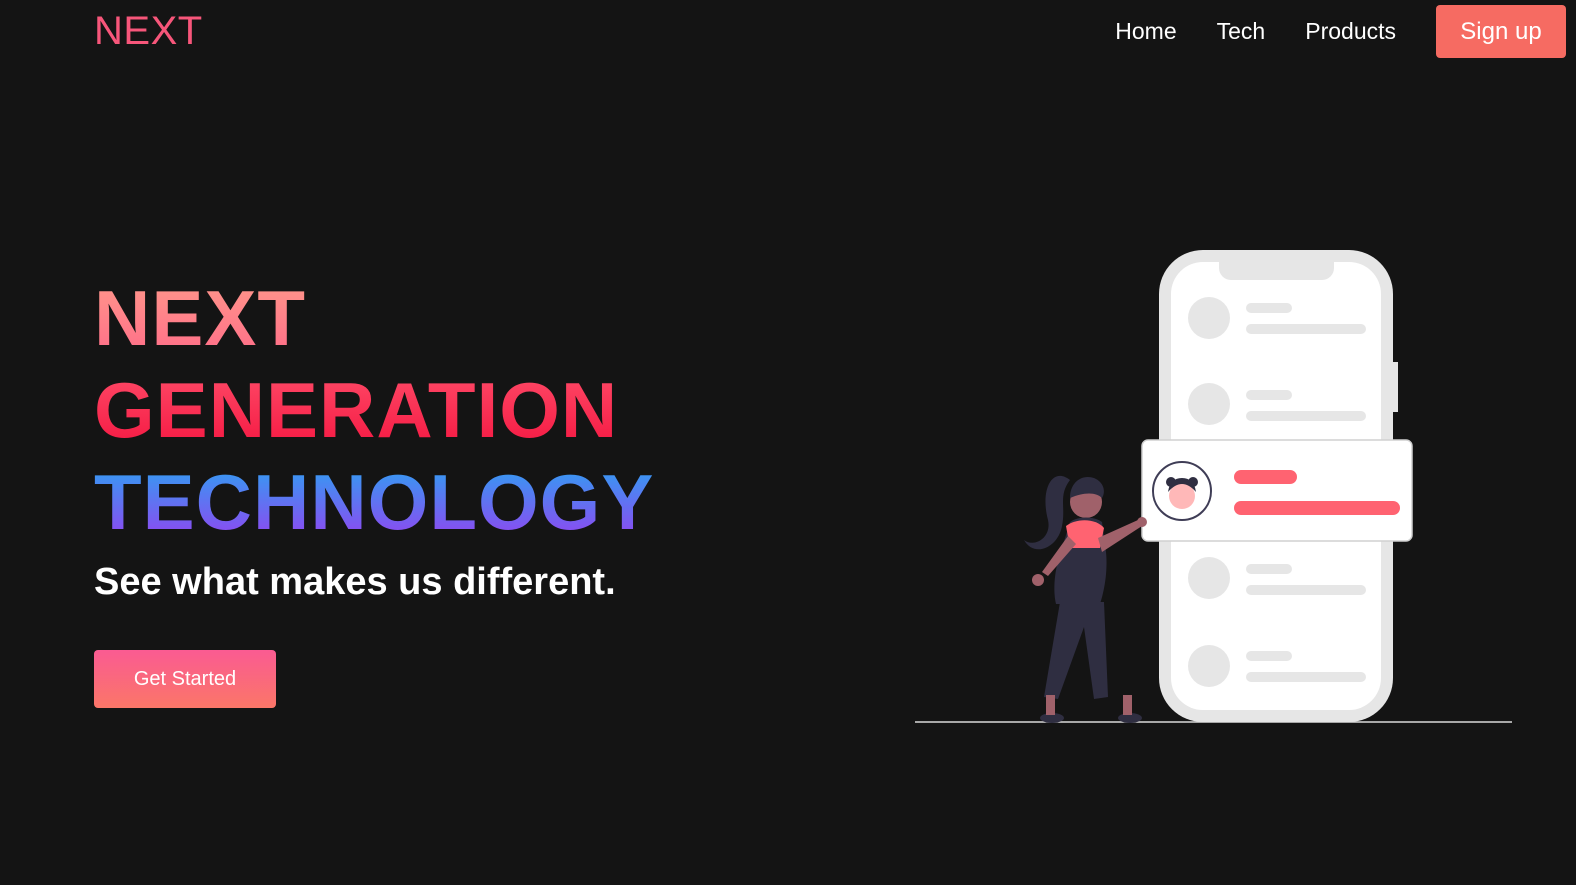 The image size is (1576, 885). I want to click on nav-link-products: Products, so click(1350, 31).